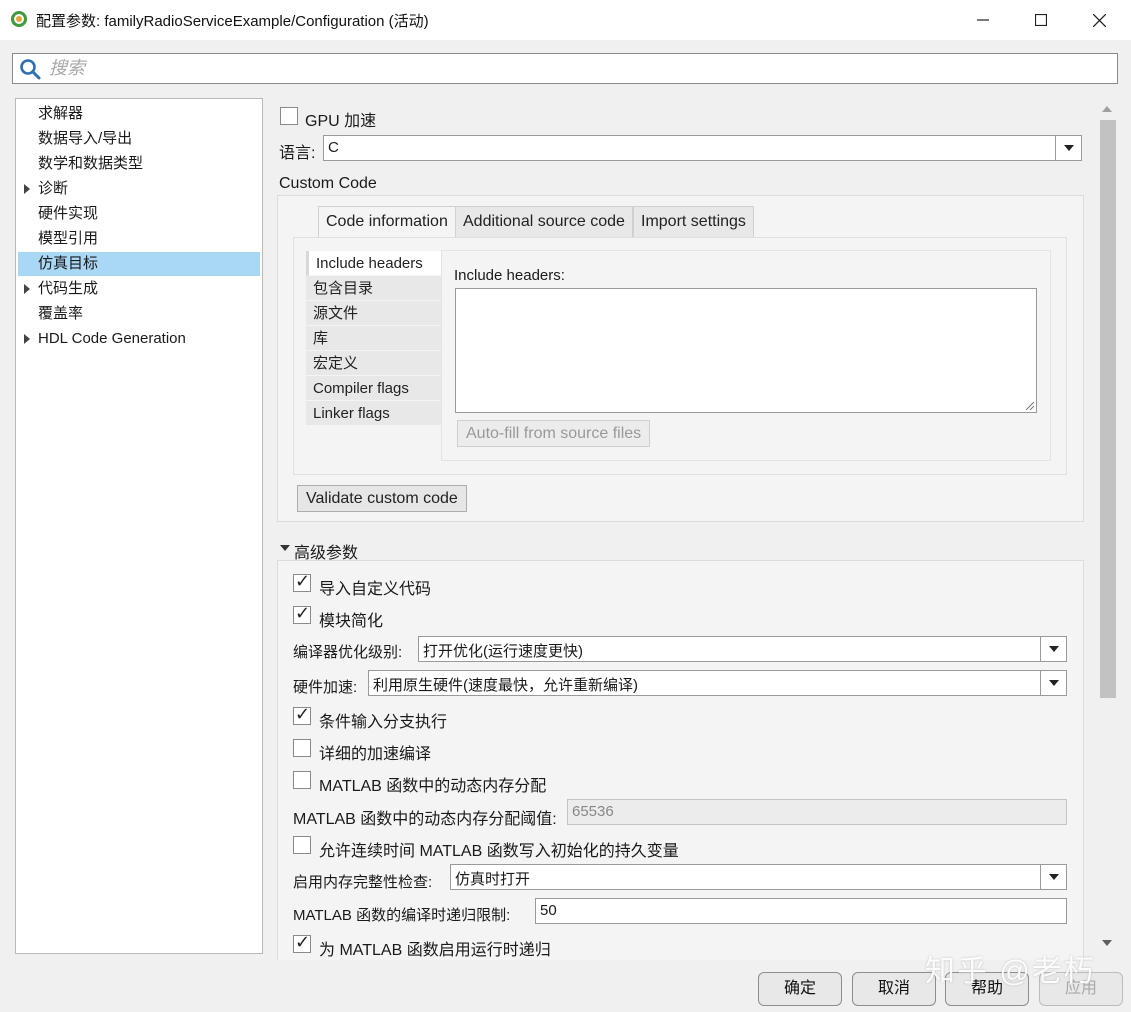  I want to click on gpu-acceleration-label: GPU 加速, so click(341, 121).